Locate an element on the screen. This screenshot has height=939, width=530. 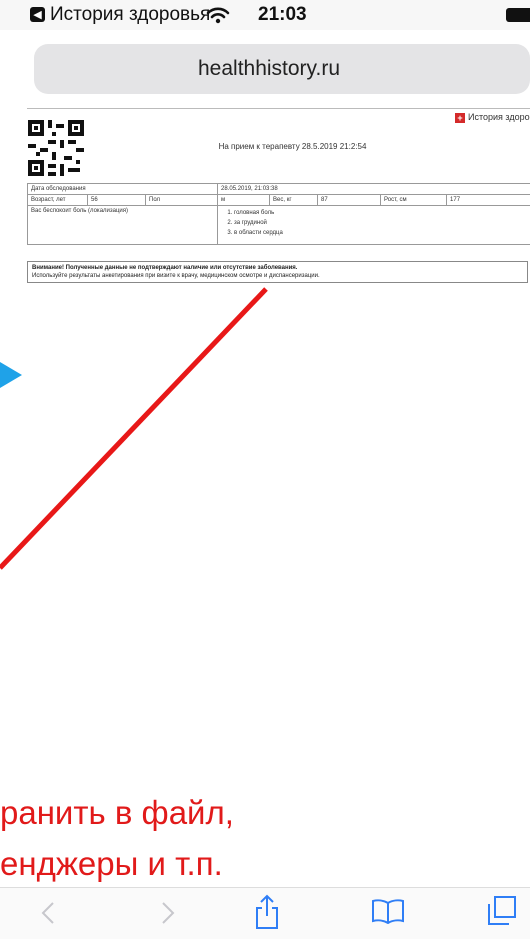
red-cross-icon: + is located at coordinates (460, 118).